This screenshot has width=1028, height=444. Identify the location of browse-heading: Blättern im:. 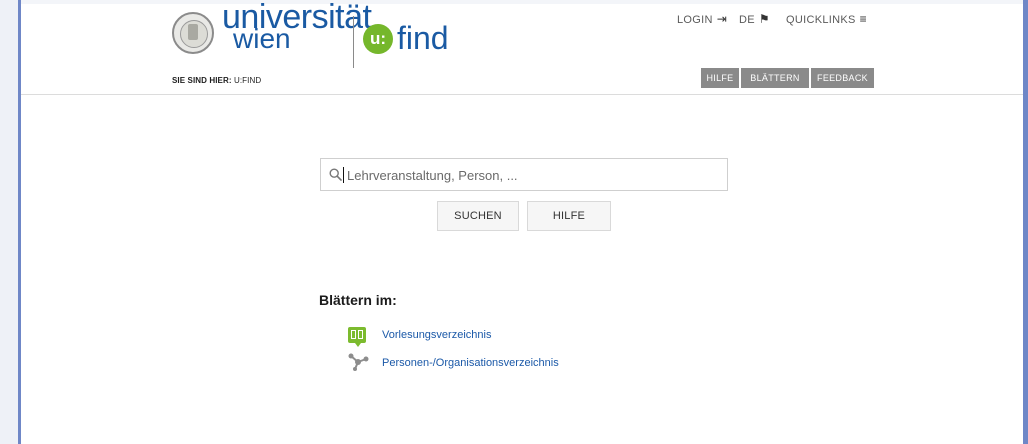
(358, 300).